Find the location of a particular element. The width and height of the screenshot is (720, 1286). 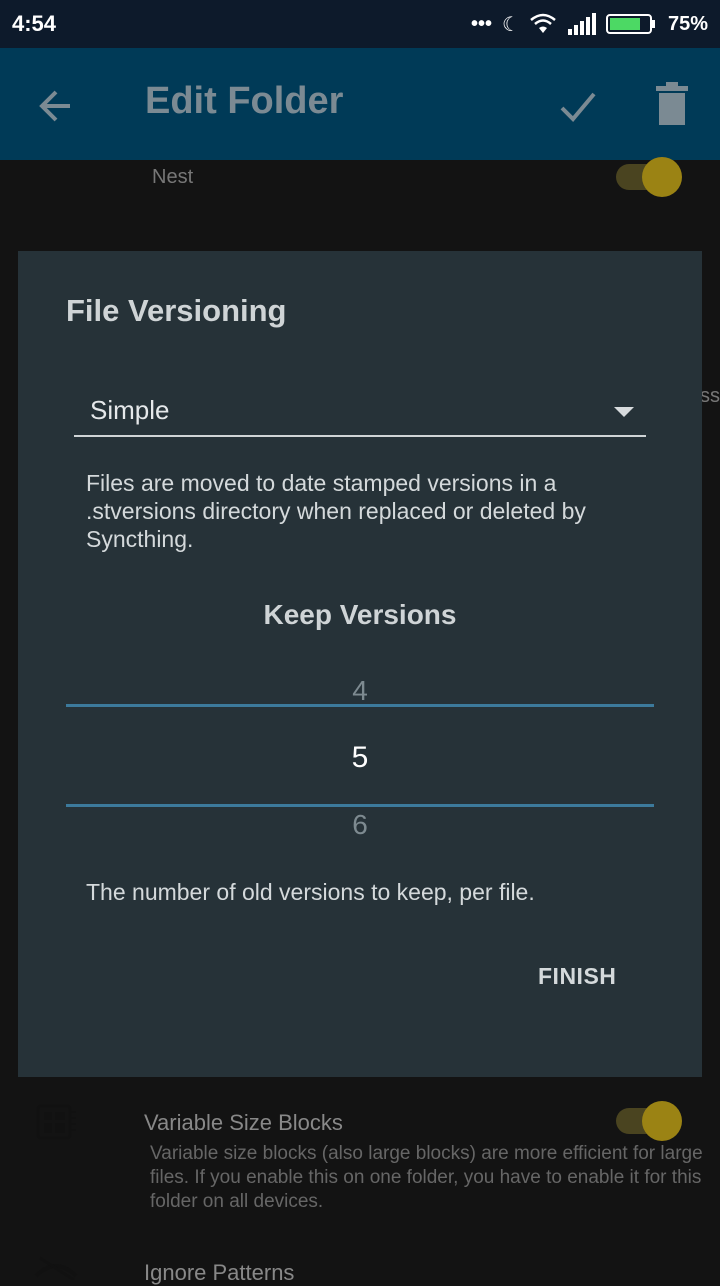

moon-icon: ☾ is located at coordinates (511, 24).